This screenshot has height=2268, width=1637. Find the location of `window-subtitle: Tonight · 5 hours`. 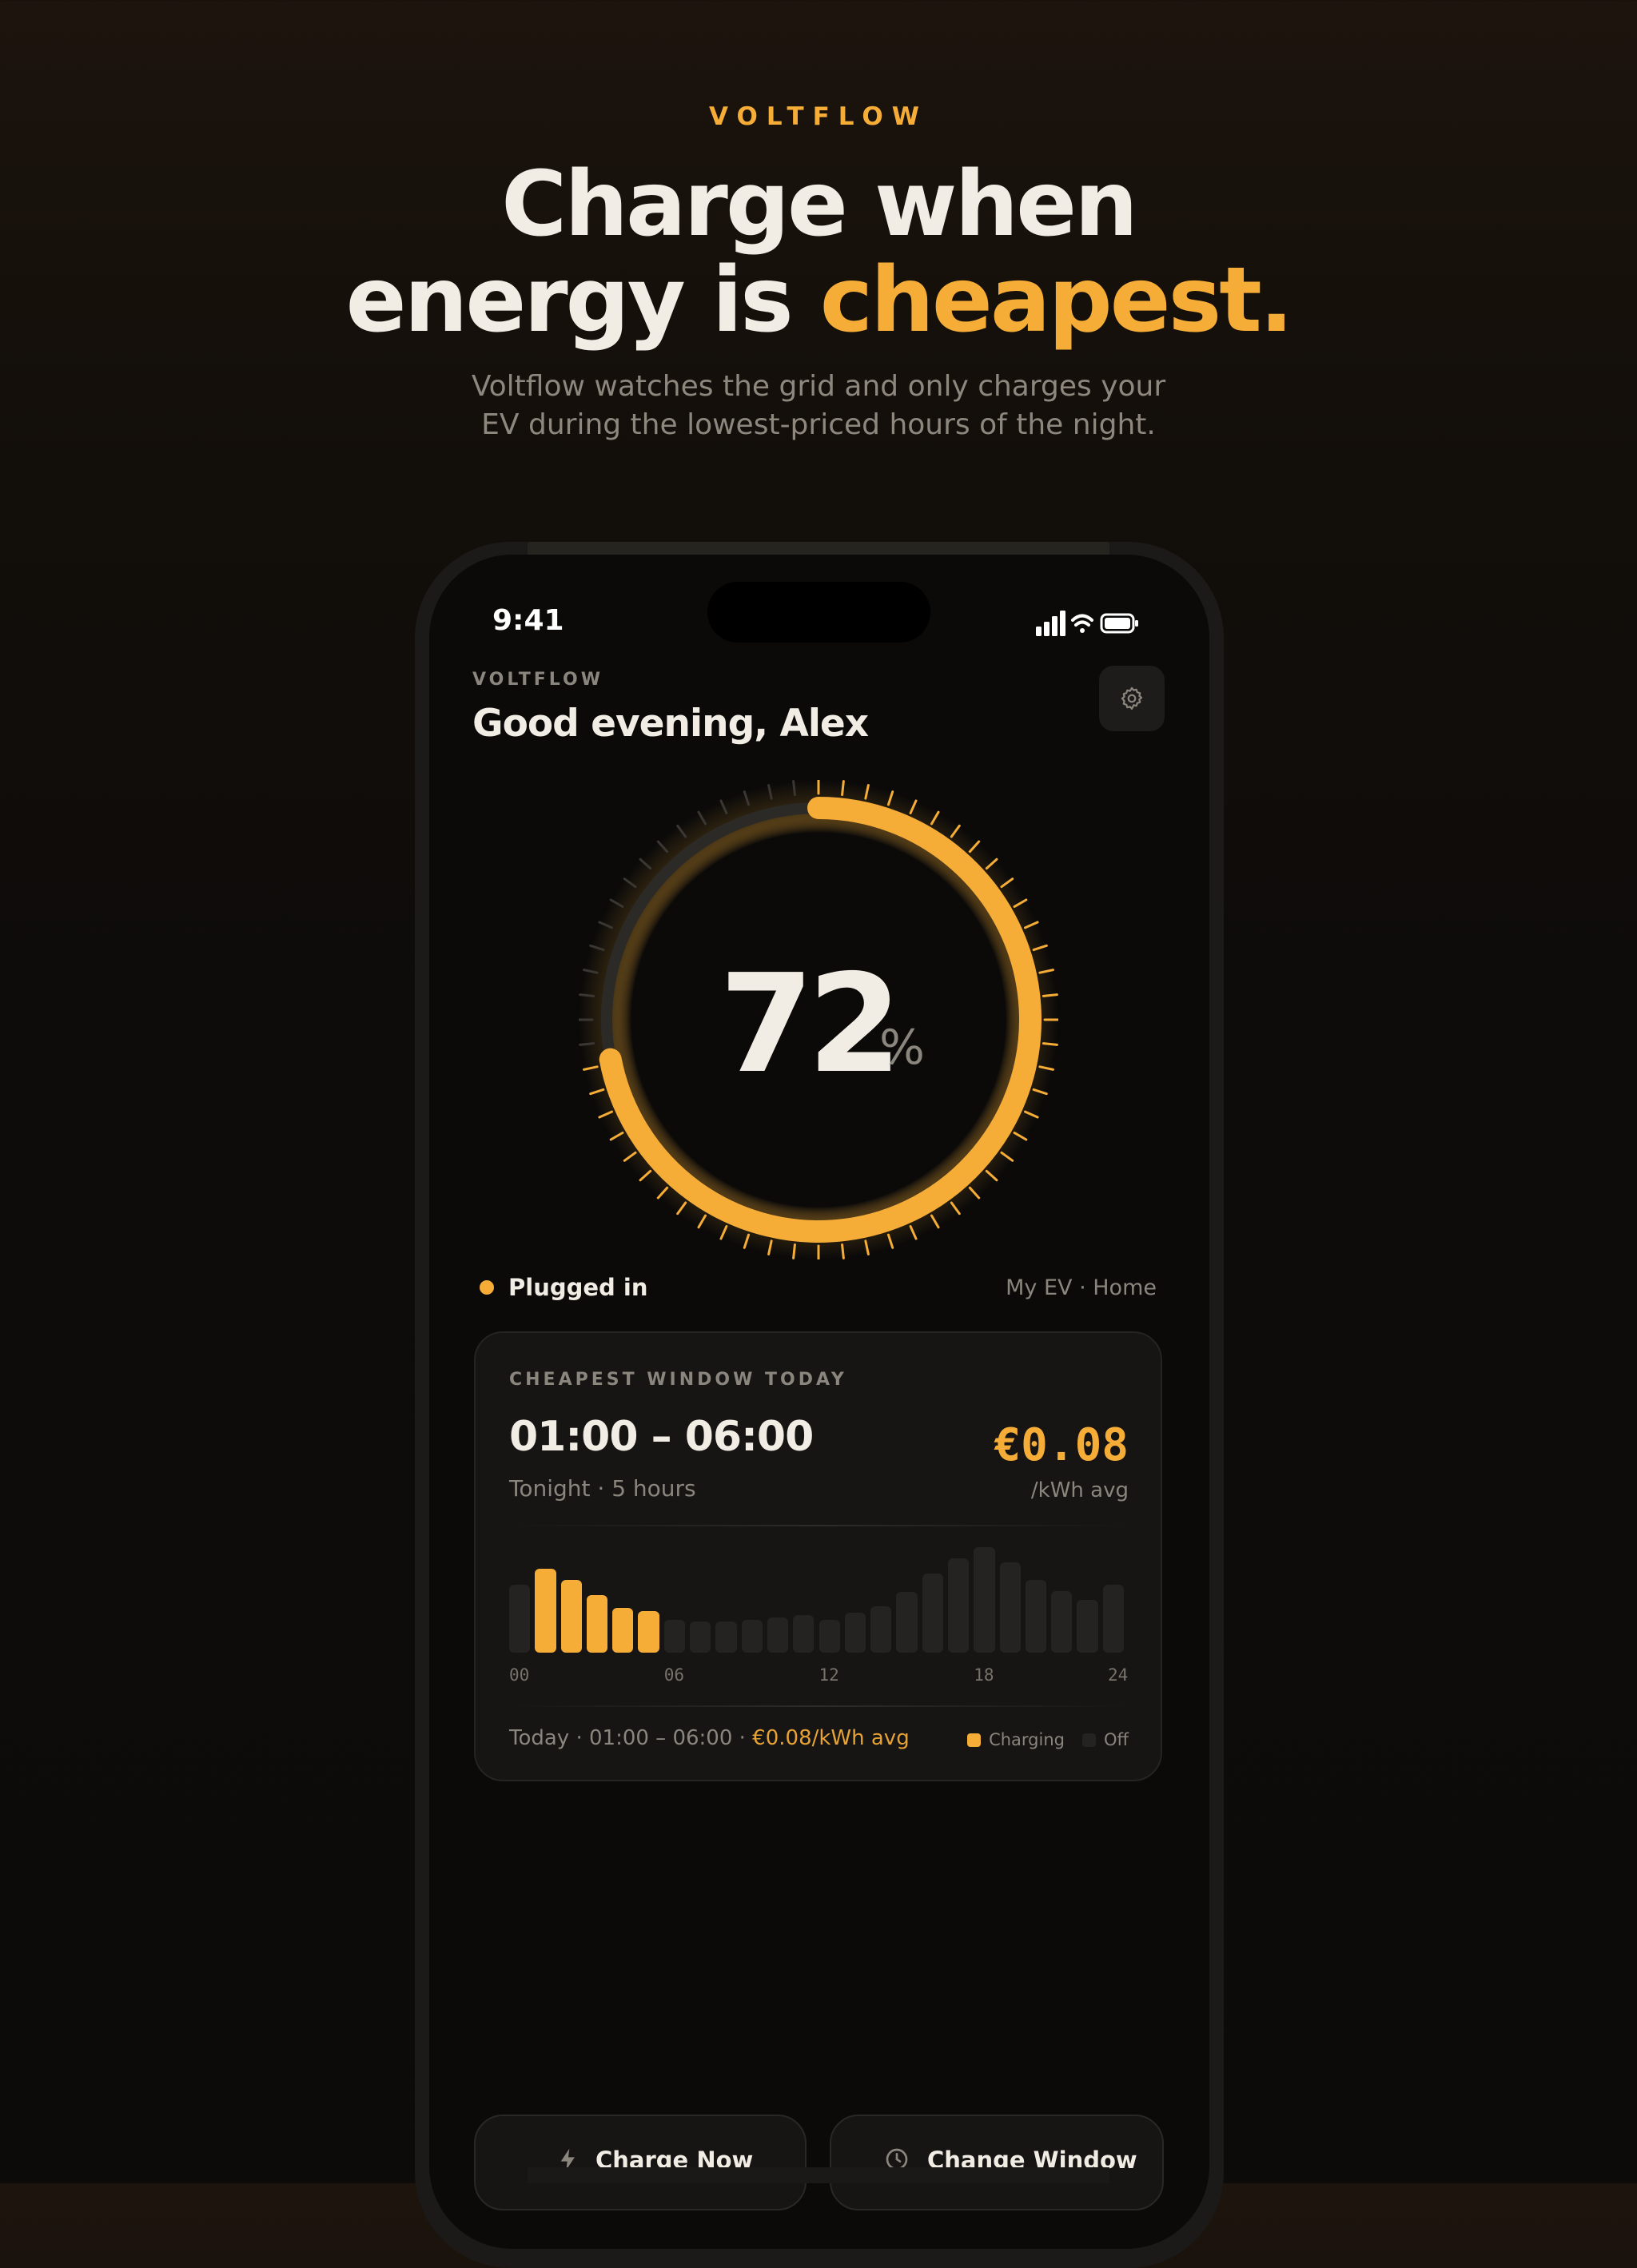

window-subtitle: Tonight · 5 hours is located at coordinates (602, 1488).